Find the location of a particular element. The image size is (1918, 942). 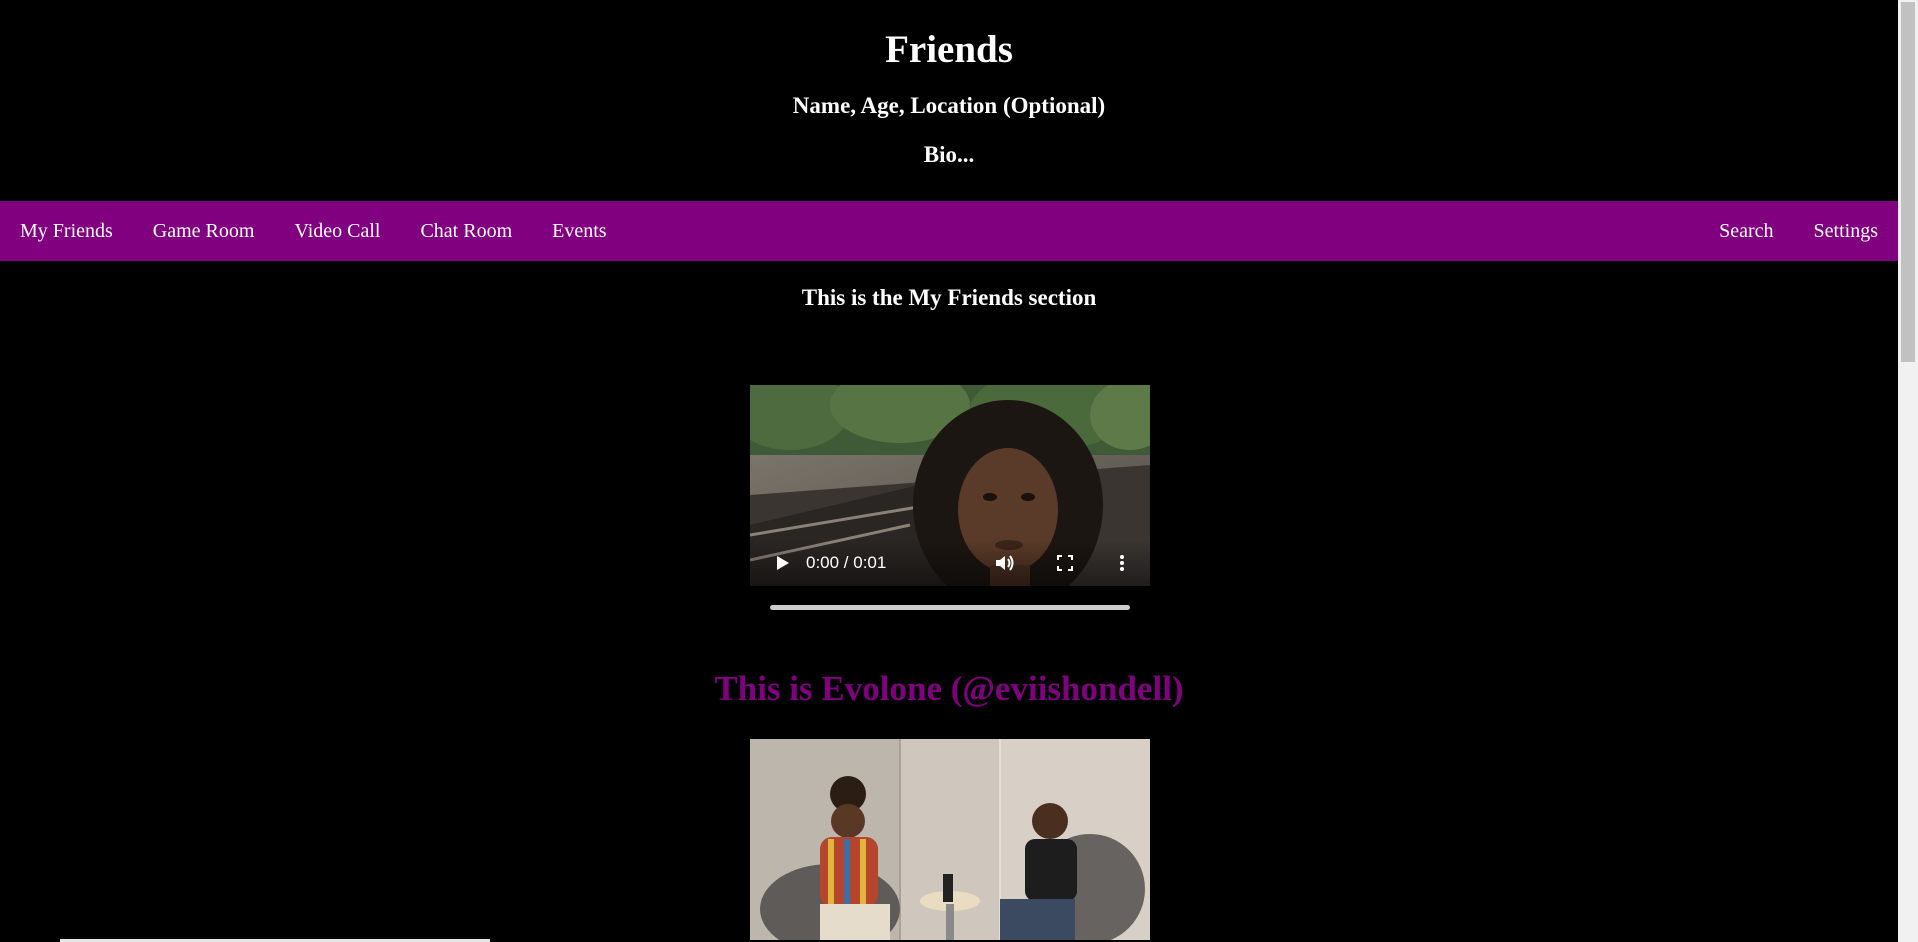

fullscreen-icon is located at coordinates (1065, 563).